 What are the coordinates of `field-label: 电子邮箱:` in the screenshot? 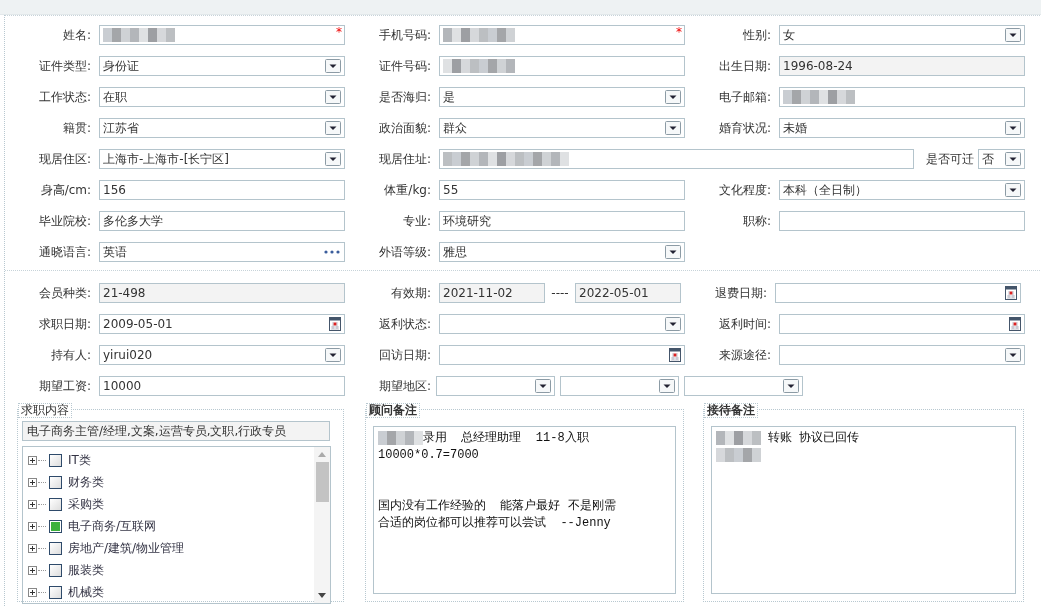 It's located at (744, 97).